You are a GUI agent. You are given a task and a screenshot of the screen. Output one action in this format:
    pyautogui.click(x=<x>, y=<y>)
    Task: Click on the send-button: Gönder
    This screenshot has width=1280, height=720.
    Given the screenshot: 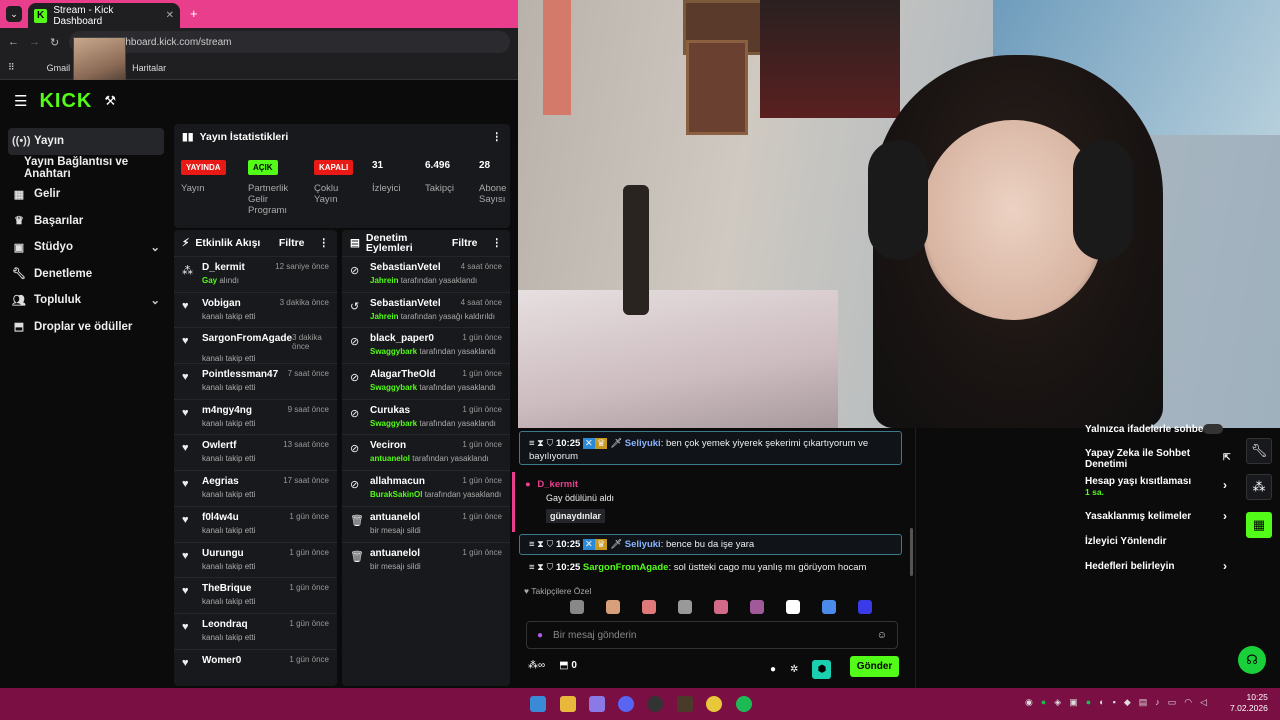 What is the action you would take?
    pyautogui.click(x=874, y=666)
    